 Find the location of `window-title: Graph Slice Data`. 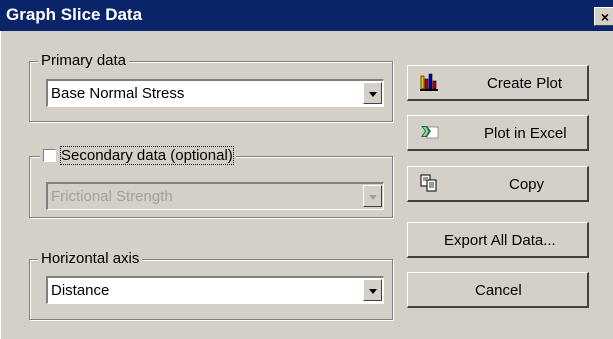

window-title: Graph Slice Data is located at coordinates (74, 14).